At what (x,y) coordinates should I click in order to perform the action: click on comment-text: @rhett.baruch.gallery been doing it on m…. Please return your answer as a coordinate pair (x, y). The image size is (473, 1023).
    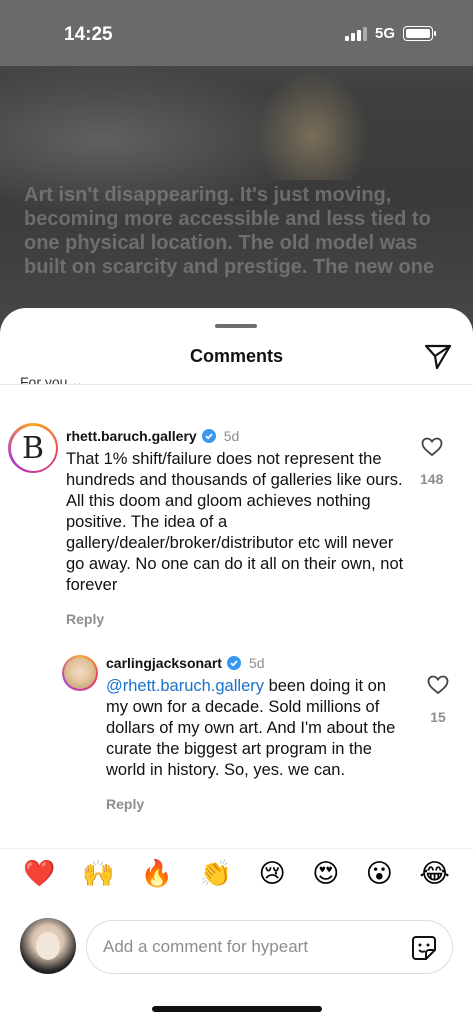
    Looking at the image, I should click on (256, 728).